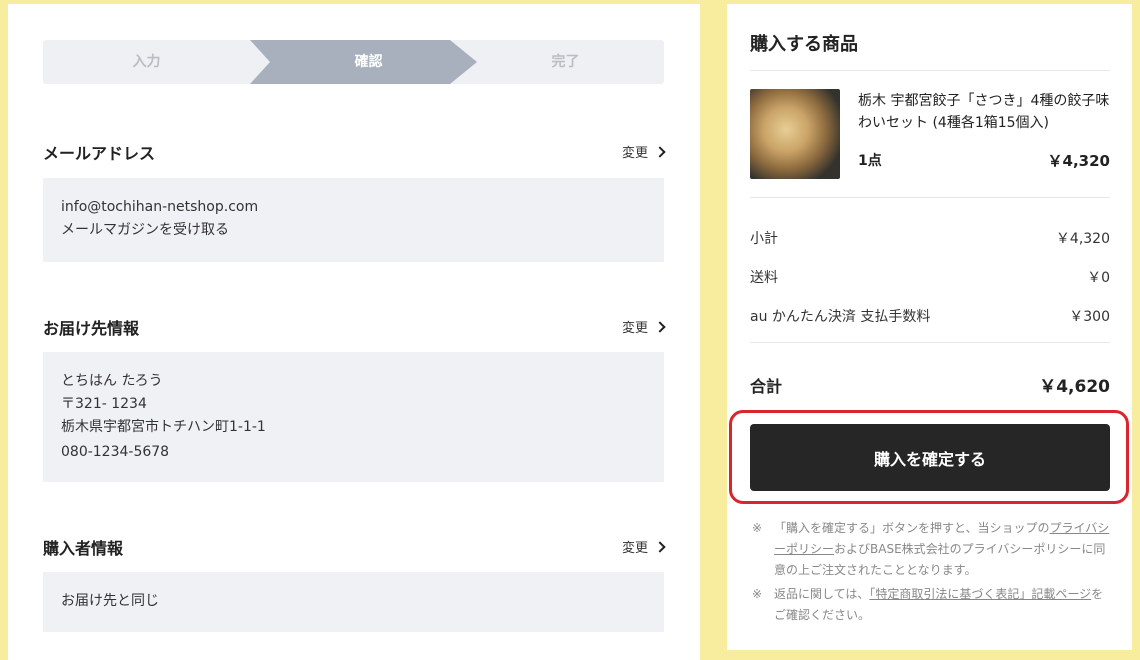  Describe the element at coordinates (634, 328) in the screenshot. I see `shipping-change-label: 変更` at that location.